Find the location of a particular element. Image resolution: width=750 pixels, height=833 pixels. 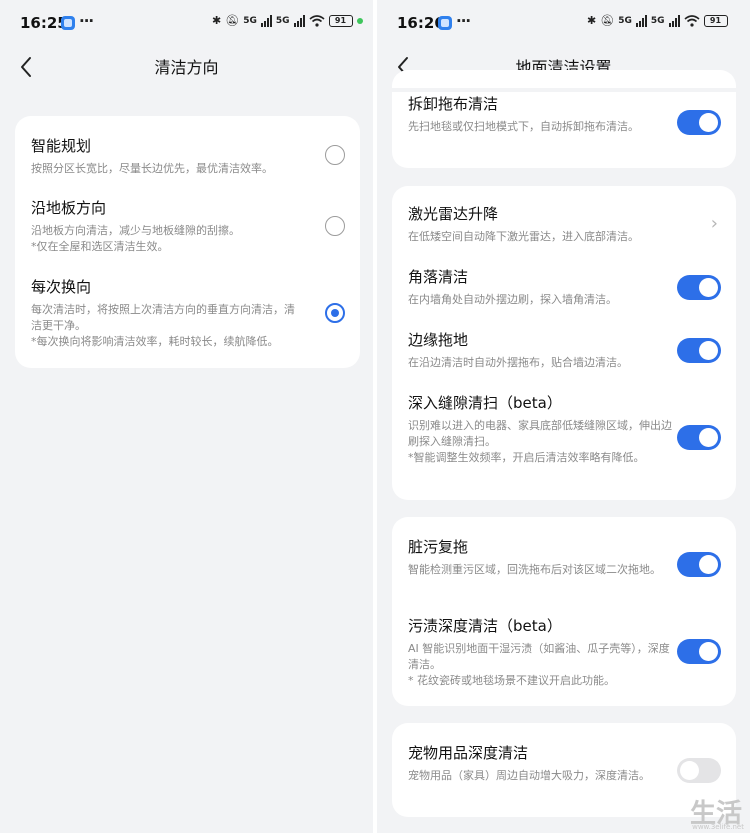

setting-desc: 在沿边清洁时自动外摆拖布，贴合墙边清洁。 is located at coordinates (518, 362).